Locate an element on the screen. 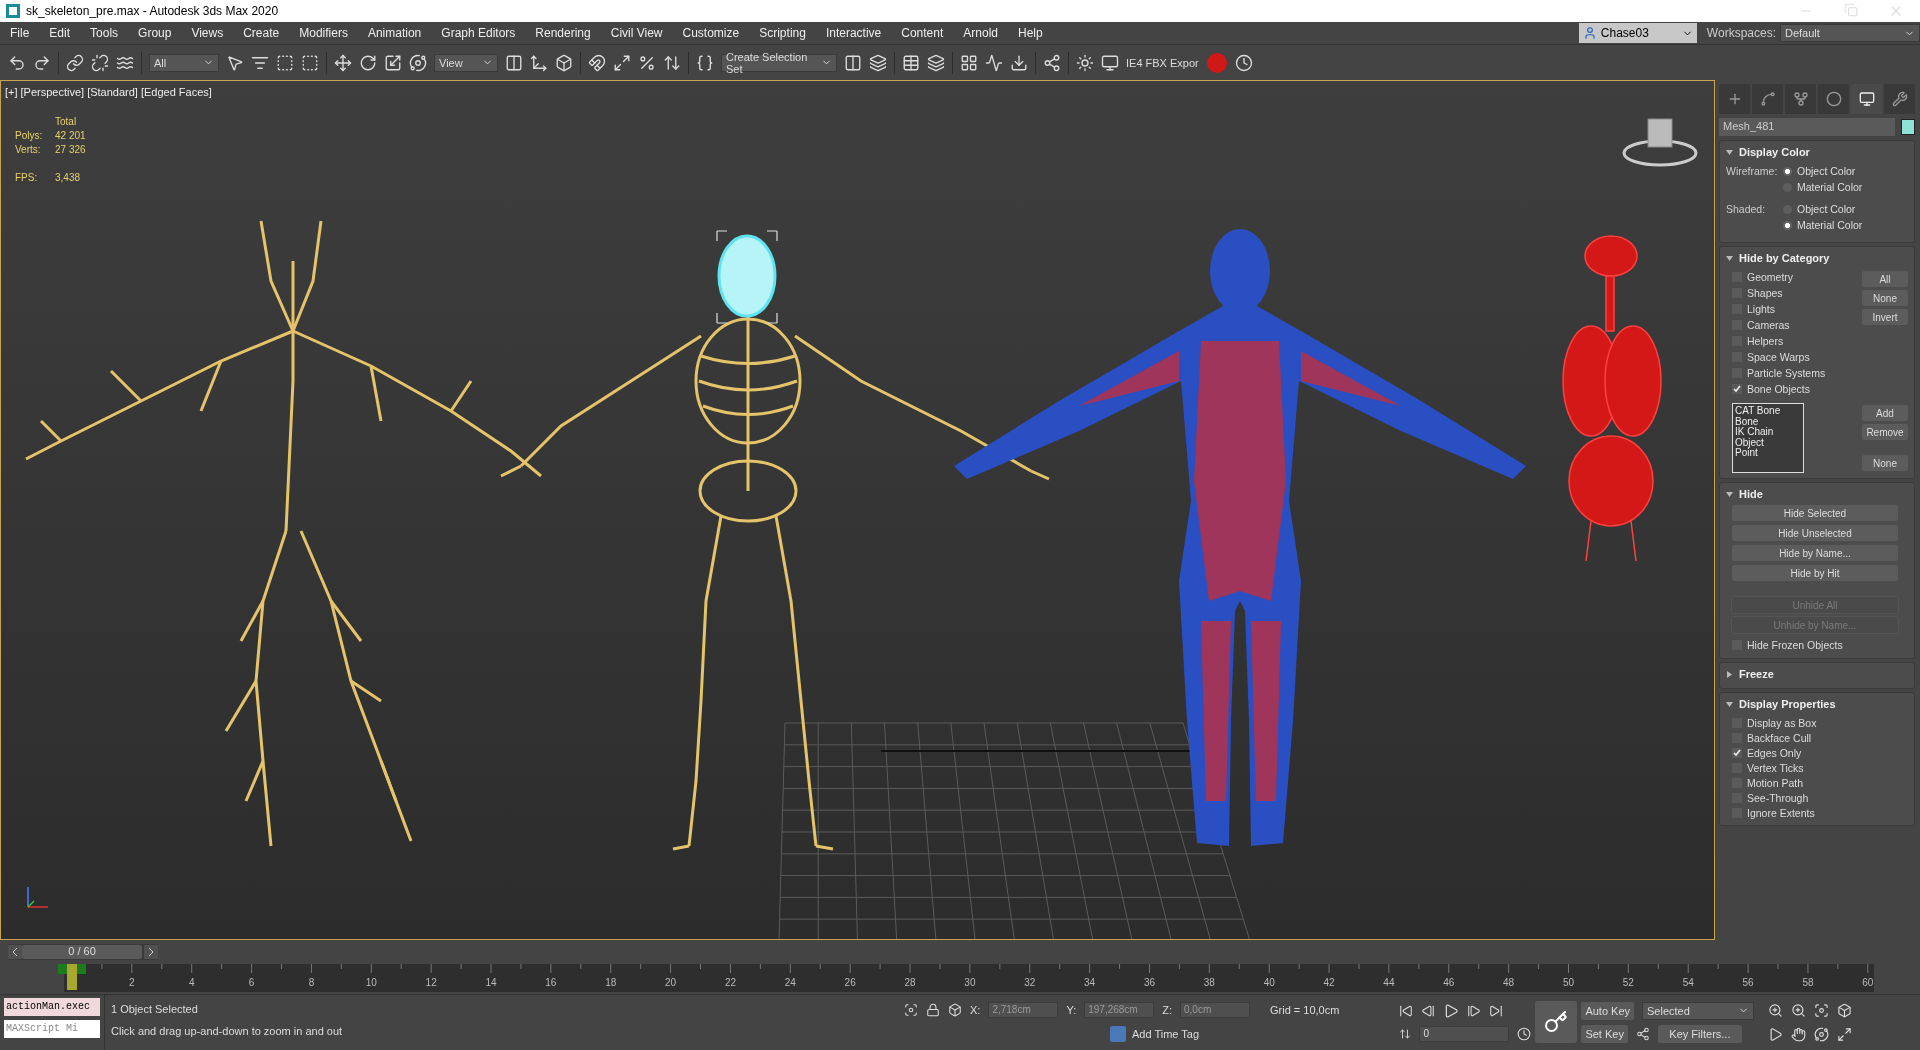 The height and width of the screenshot is (1050, 1920). viewport-label: [+] is located at coordinates (11, 92).